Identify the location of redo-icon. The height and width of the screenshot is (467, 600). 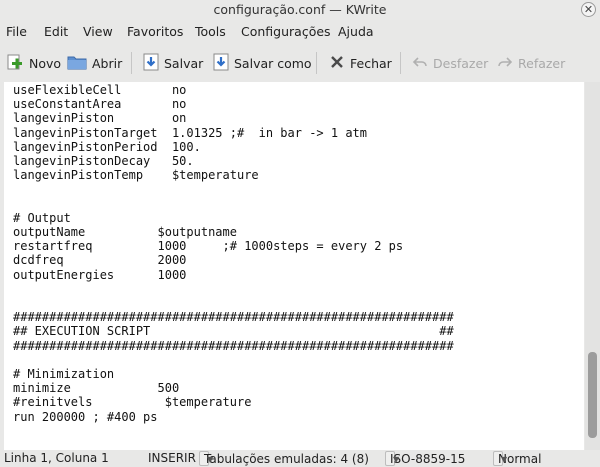
(505, 63).